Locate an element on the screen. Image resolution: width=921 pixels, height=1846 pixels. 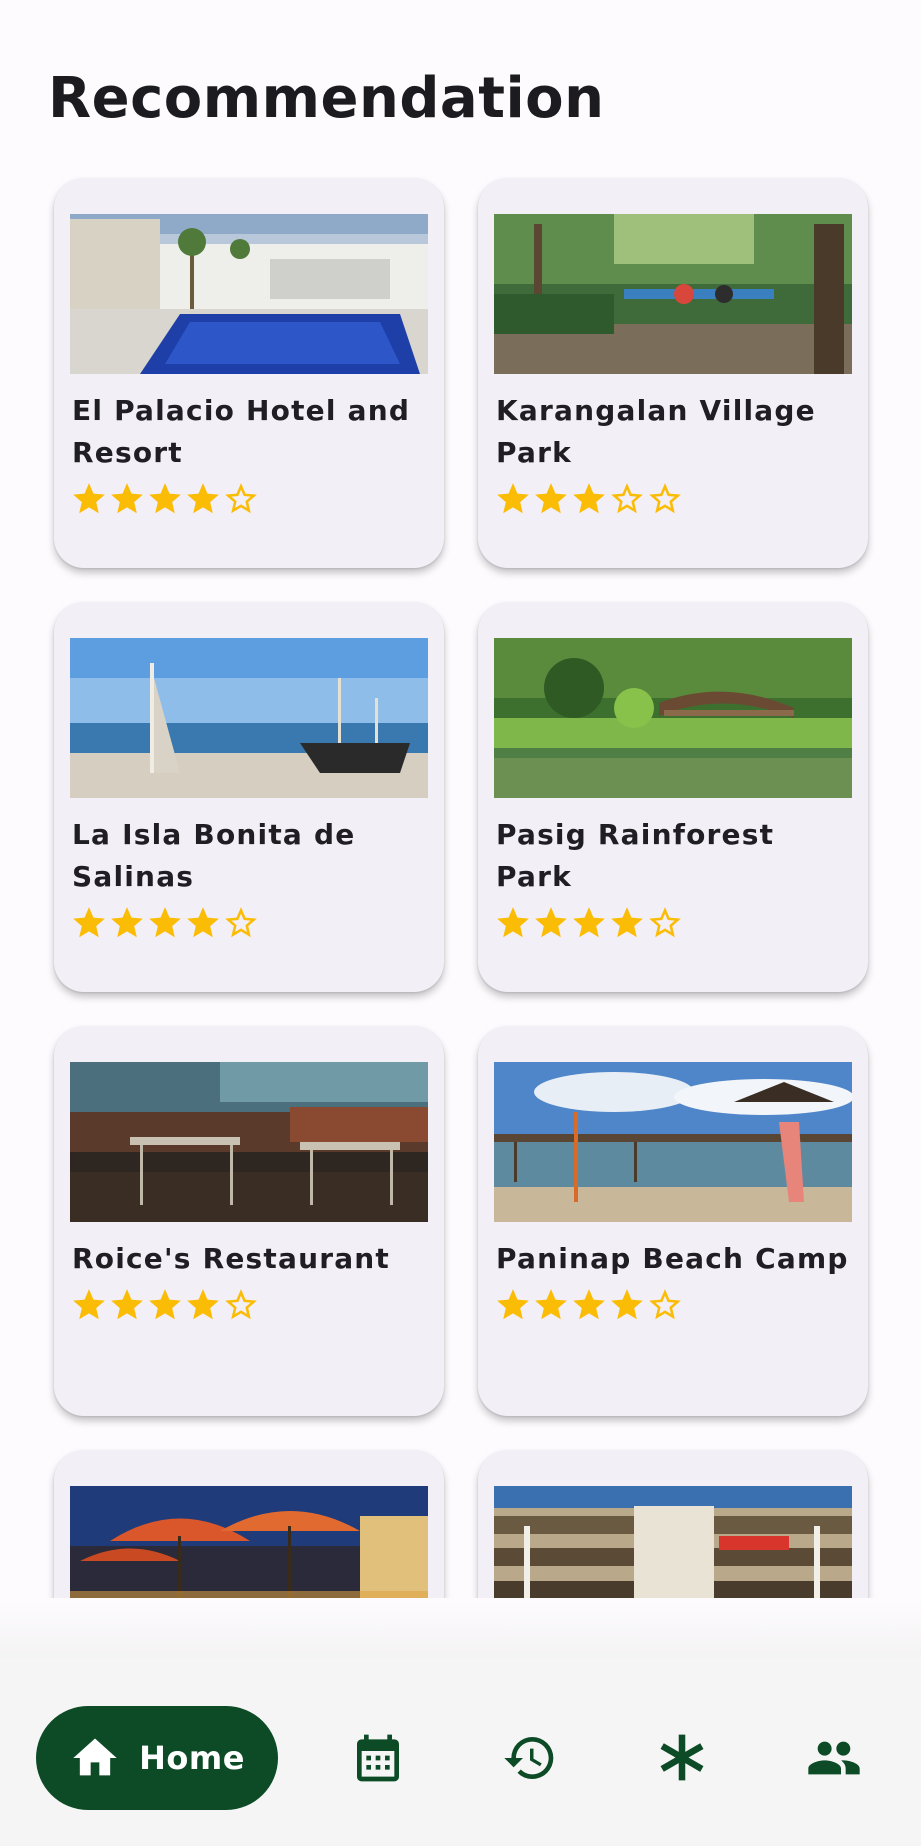
nav-calendar-button is located at coordinates (378, 1758).